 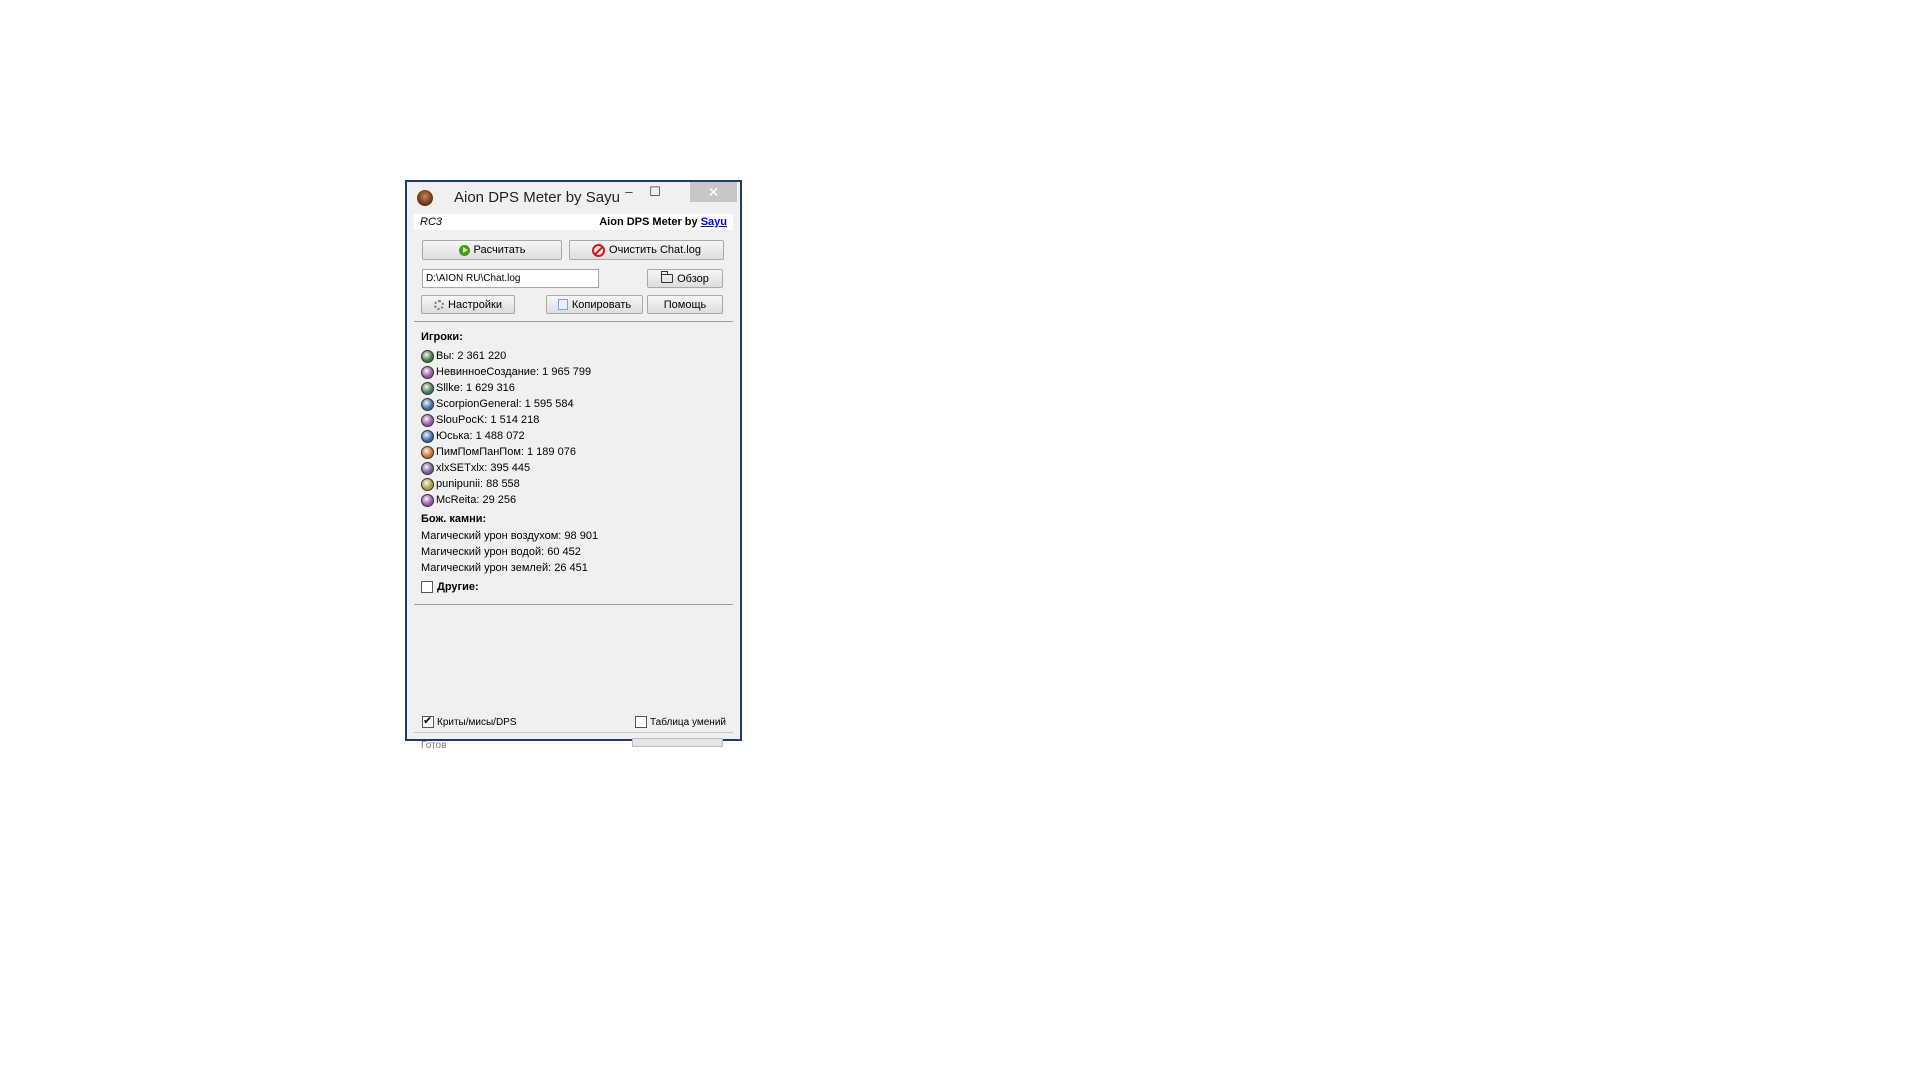 I want to click on maximize-button: ☐, so click(x=655, y=192).